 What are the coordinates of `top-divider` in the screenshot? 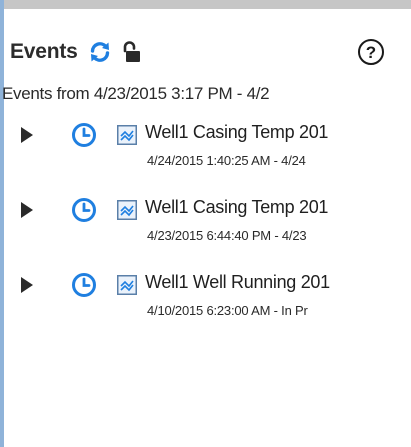 It's located at (205, 4).